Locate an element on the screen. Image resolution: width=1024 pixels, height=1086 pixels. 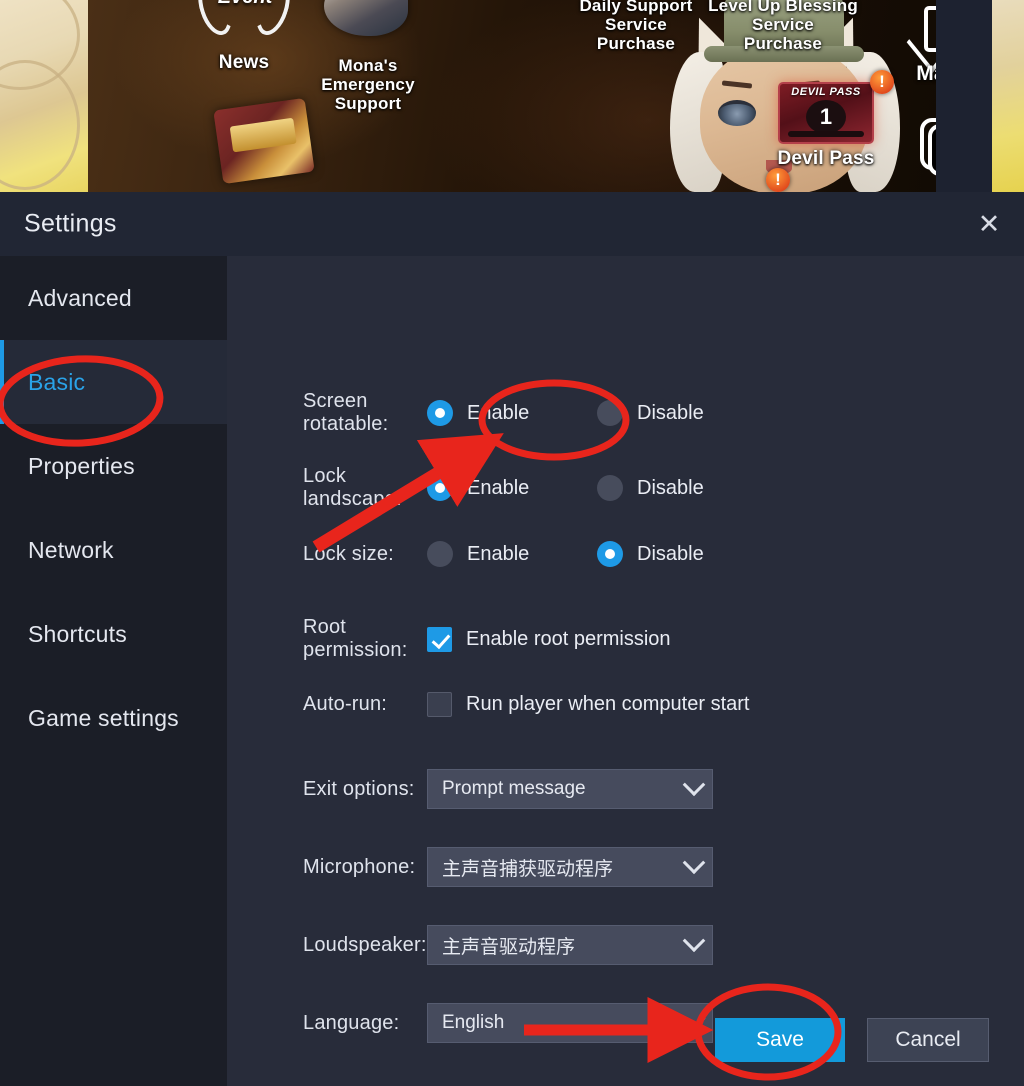
page-title: Settings is located at coordinates (70, 223).